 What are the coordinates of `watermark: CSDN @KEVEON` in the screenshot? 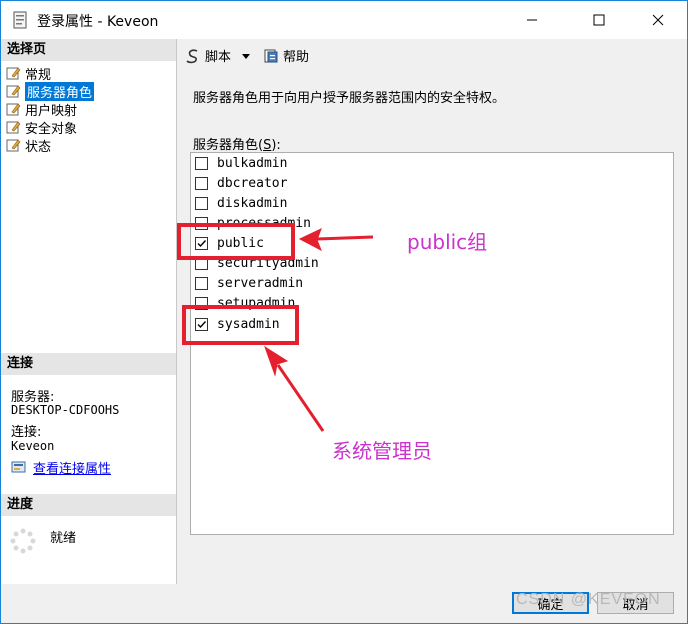 It's located at (588, 599).